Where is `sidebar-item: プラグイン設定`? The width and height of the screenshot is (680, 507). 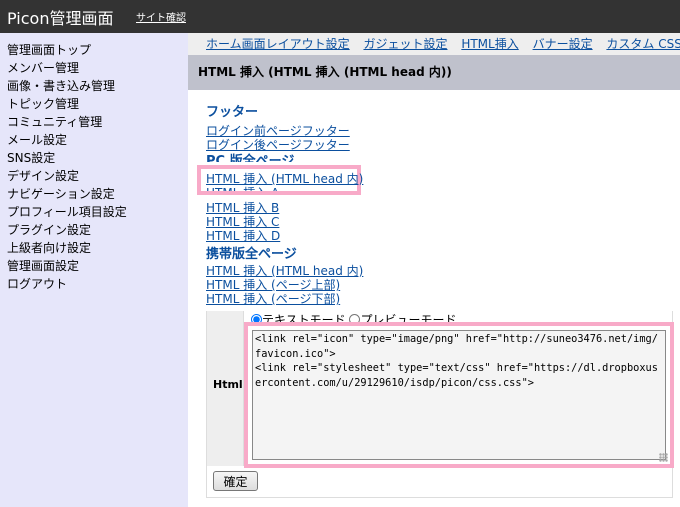 sidebar-item: プラグイン設定 is located at coordinates (94, 230).